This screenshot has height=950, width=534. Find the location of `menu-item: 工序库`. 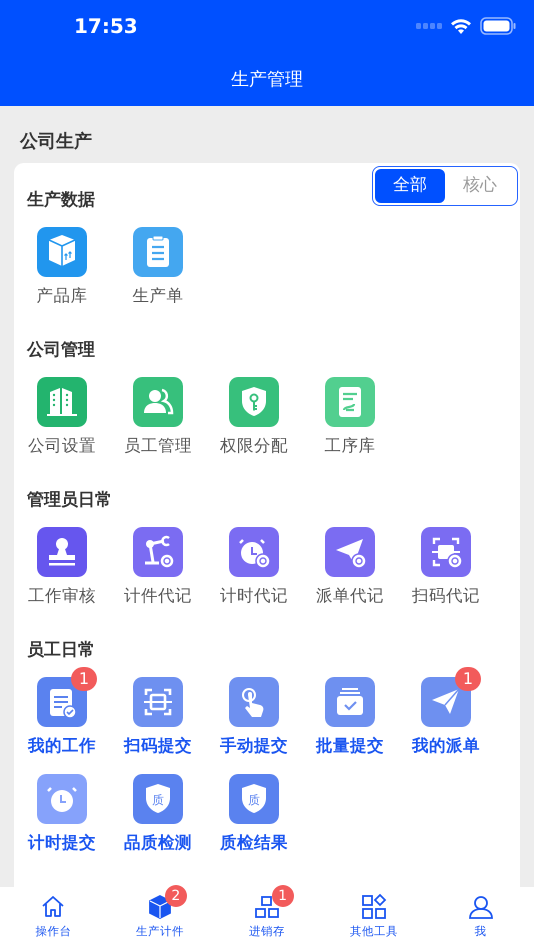

menu-item: 工序库 is located at coordinates (350, 417).